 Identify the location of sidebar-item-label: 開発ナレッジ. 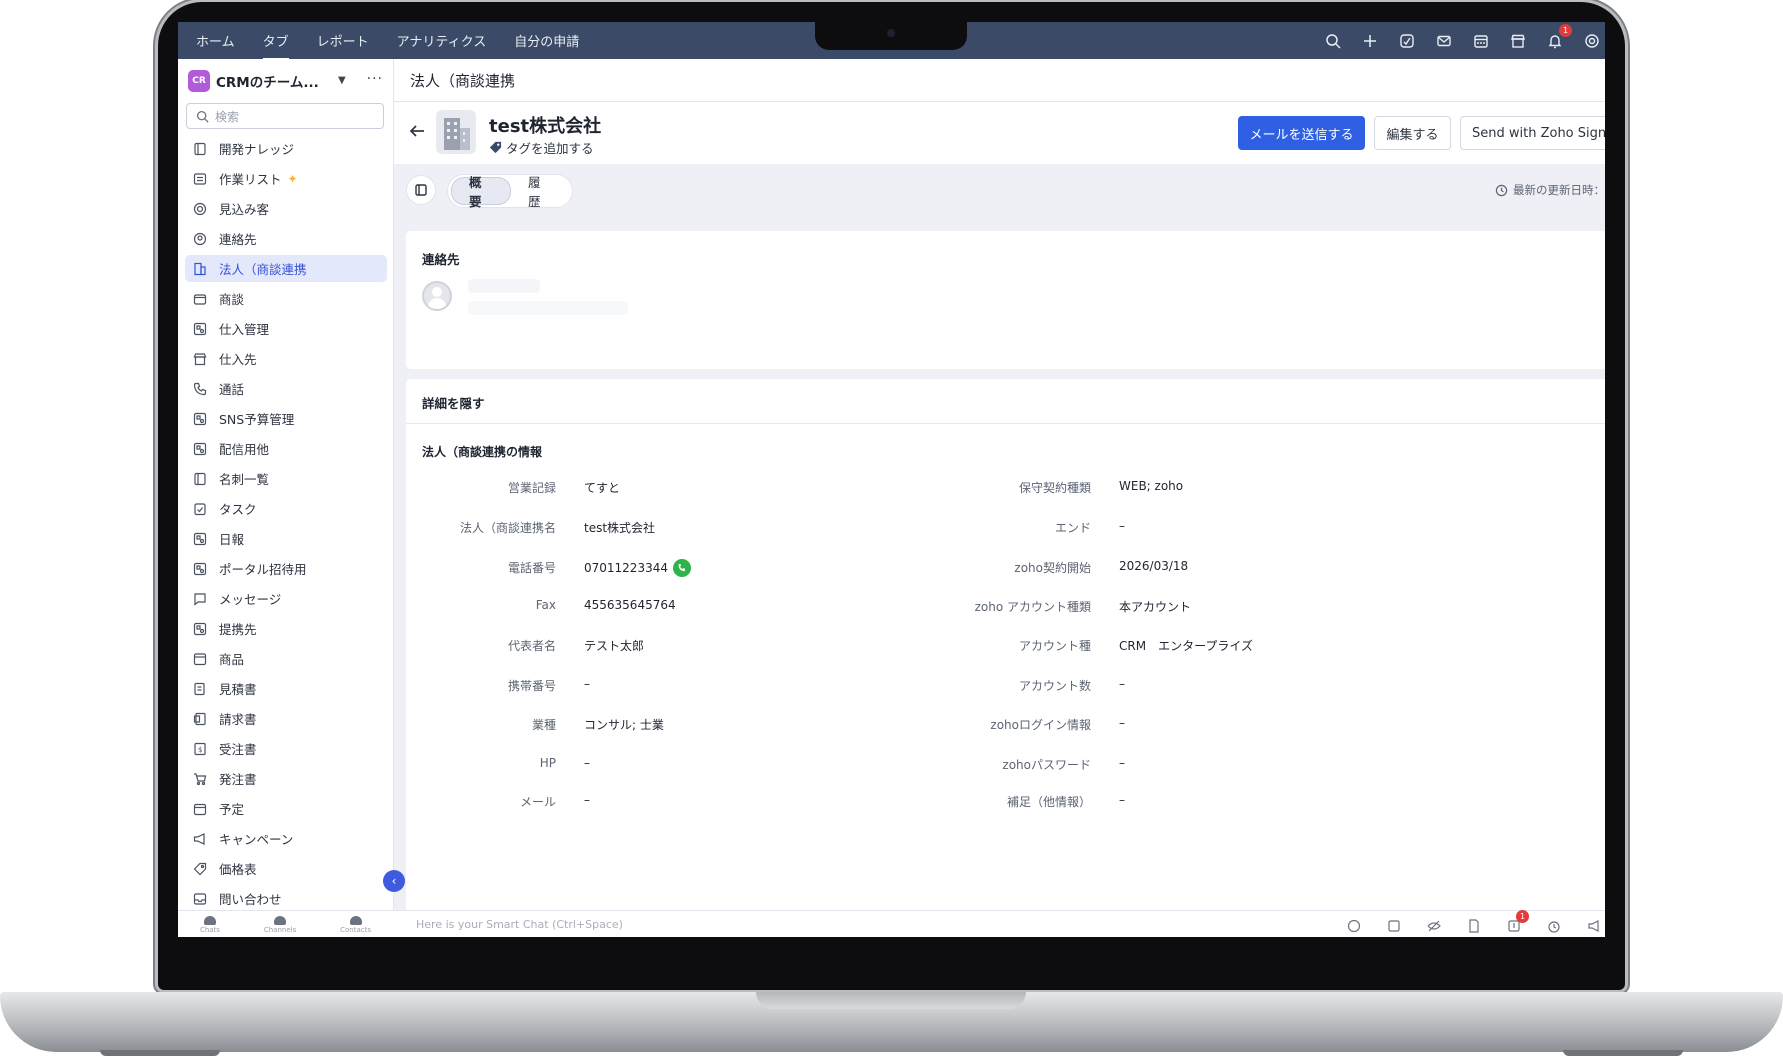
(257, 149).